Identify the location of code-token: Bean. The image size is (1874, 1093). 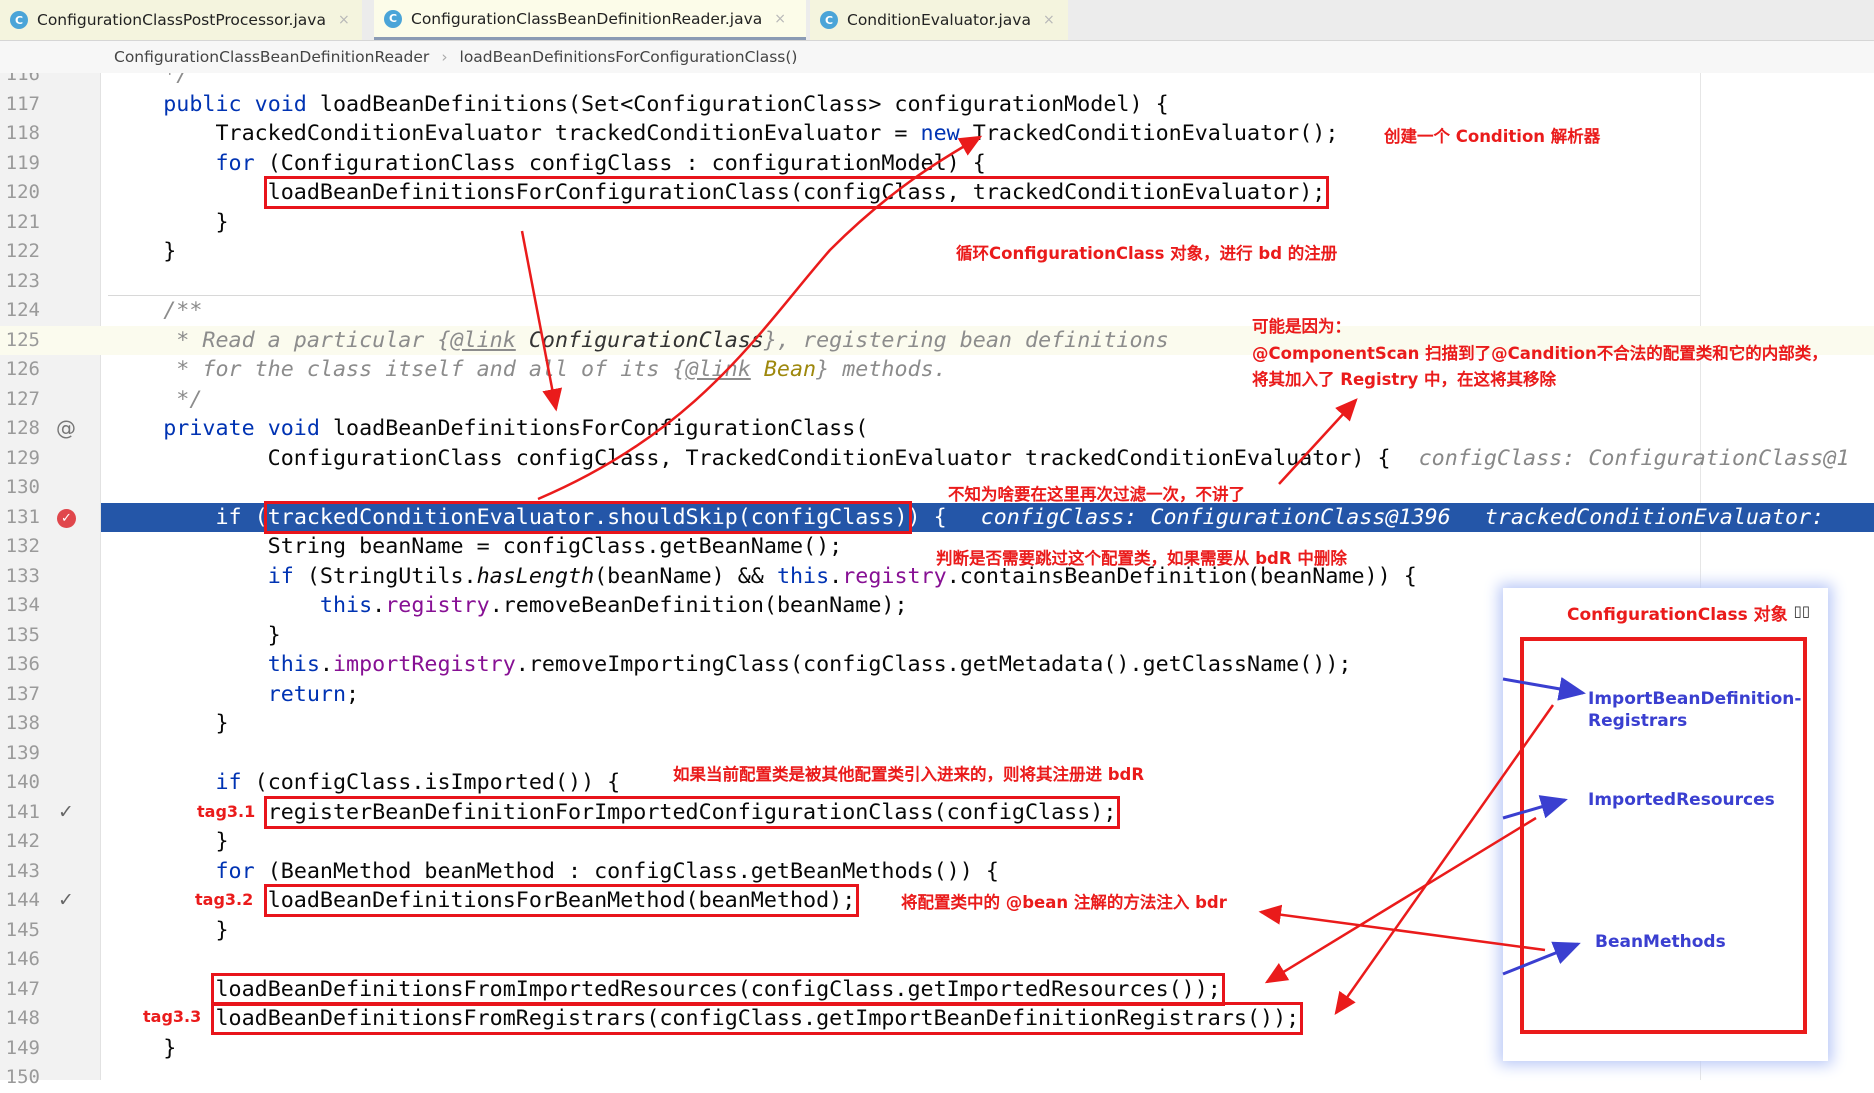
(790, 369).